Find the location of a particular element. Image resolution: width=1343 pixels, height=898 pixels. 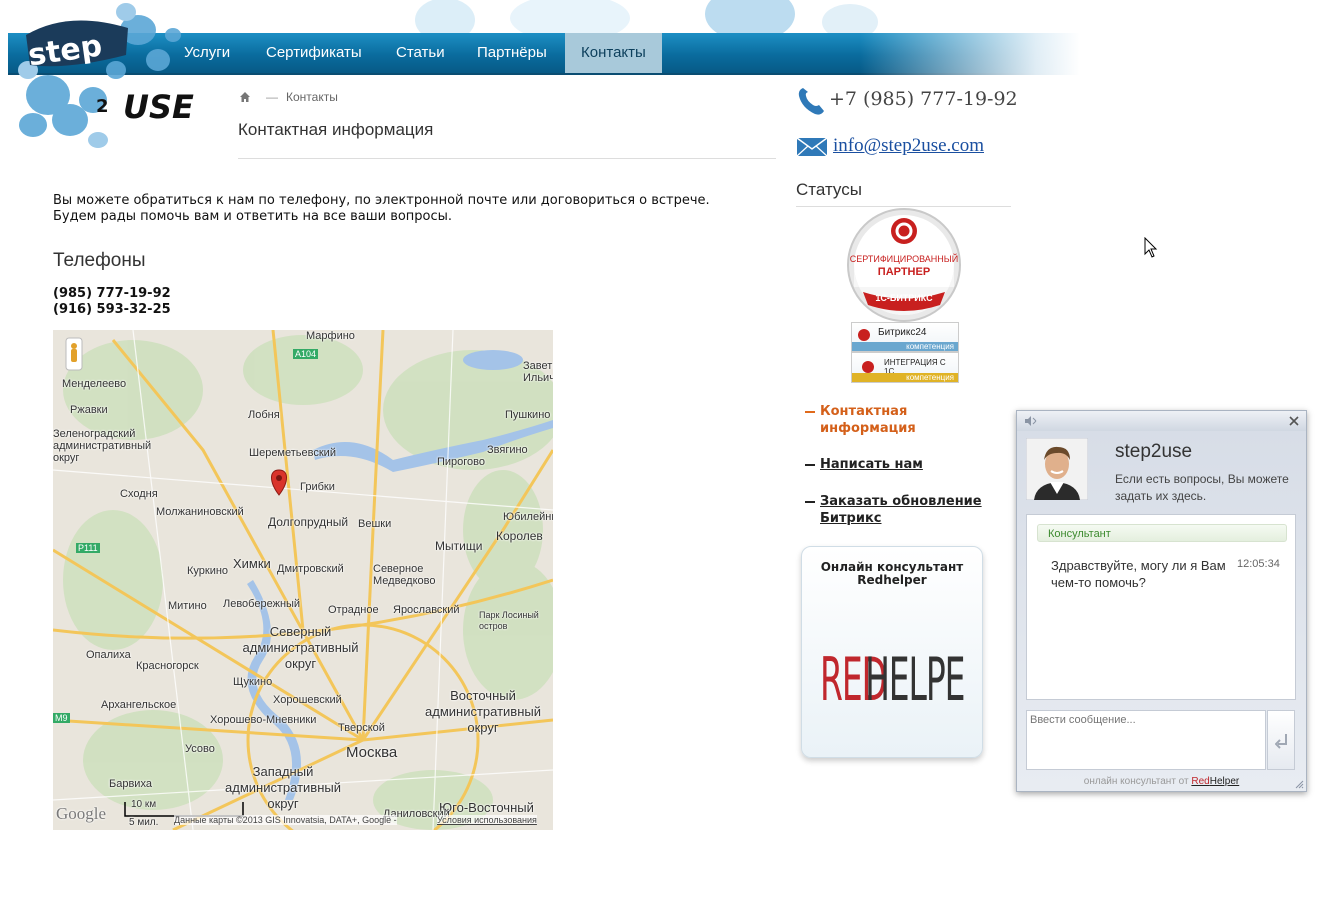

map-label: Восточный административный округ is located at coordinates (483, 711).